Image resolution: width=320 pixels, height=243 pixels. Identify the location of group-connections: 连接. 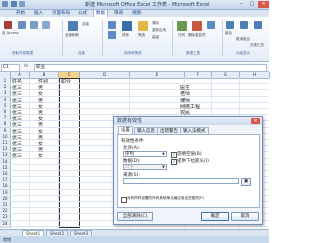
(81, 53).